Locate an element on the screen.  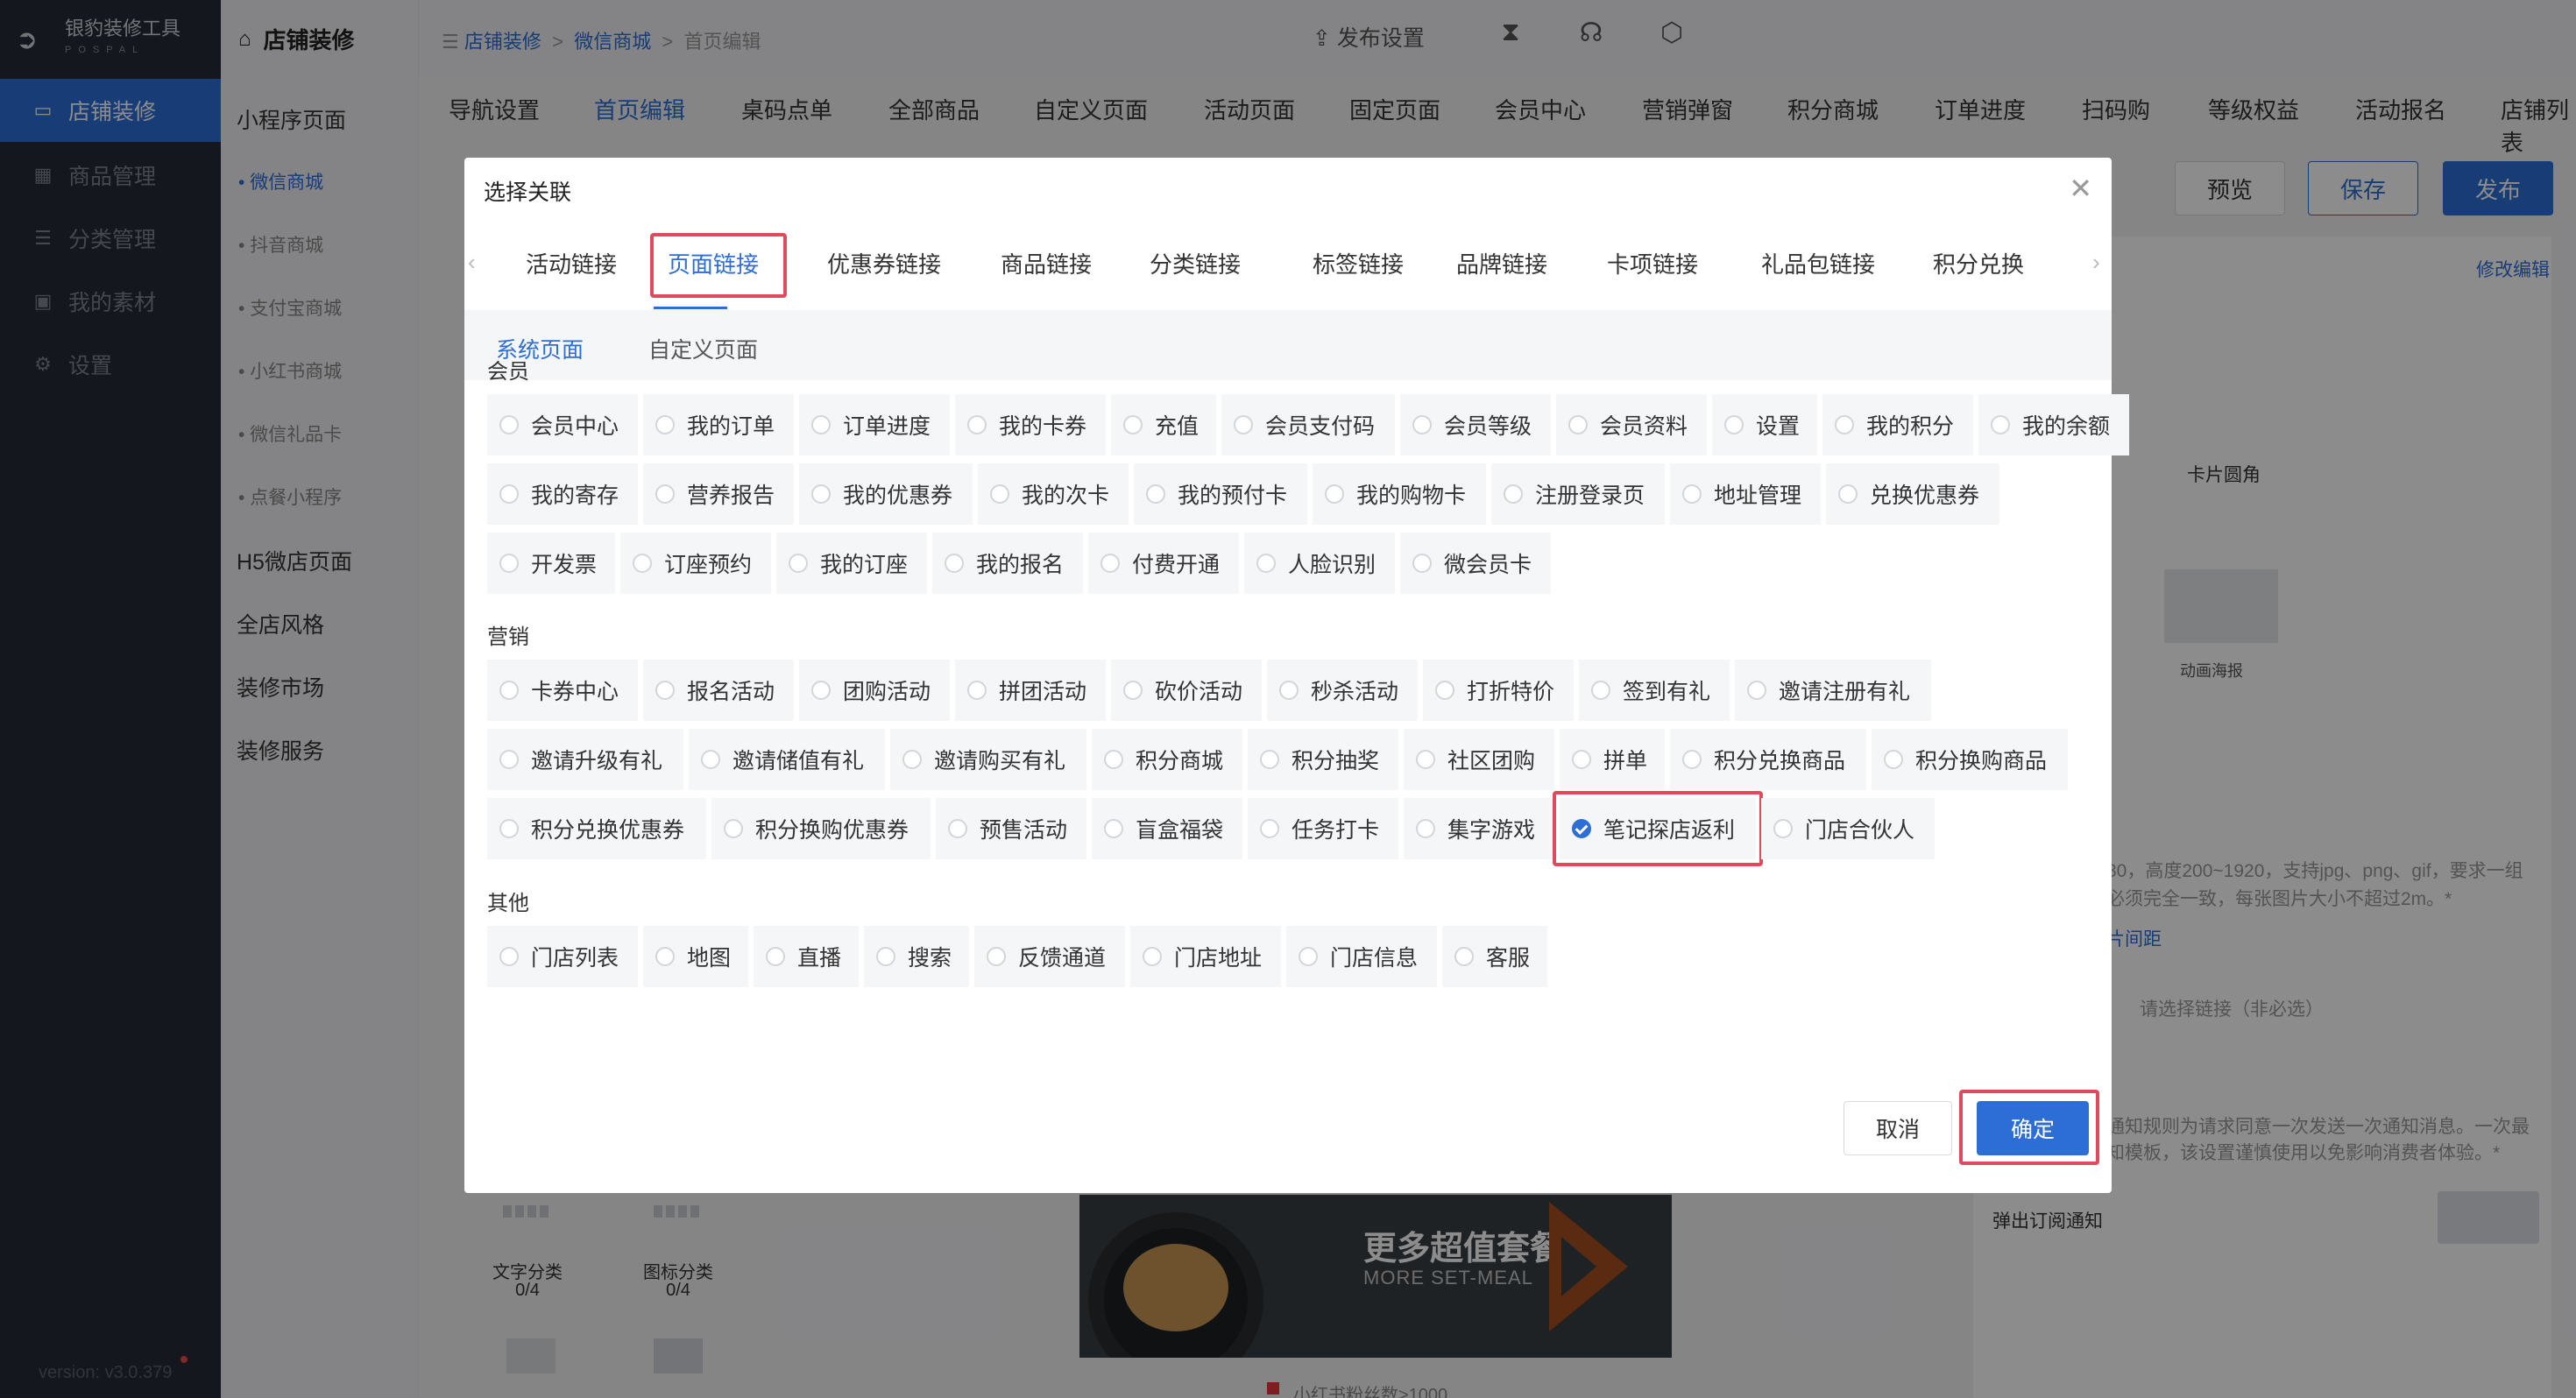
radio-option: 门店信息 is located at coordinates (1361, 956).